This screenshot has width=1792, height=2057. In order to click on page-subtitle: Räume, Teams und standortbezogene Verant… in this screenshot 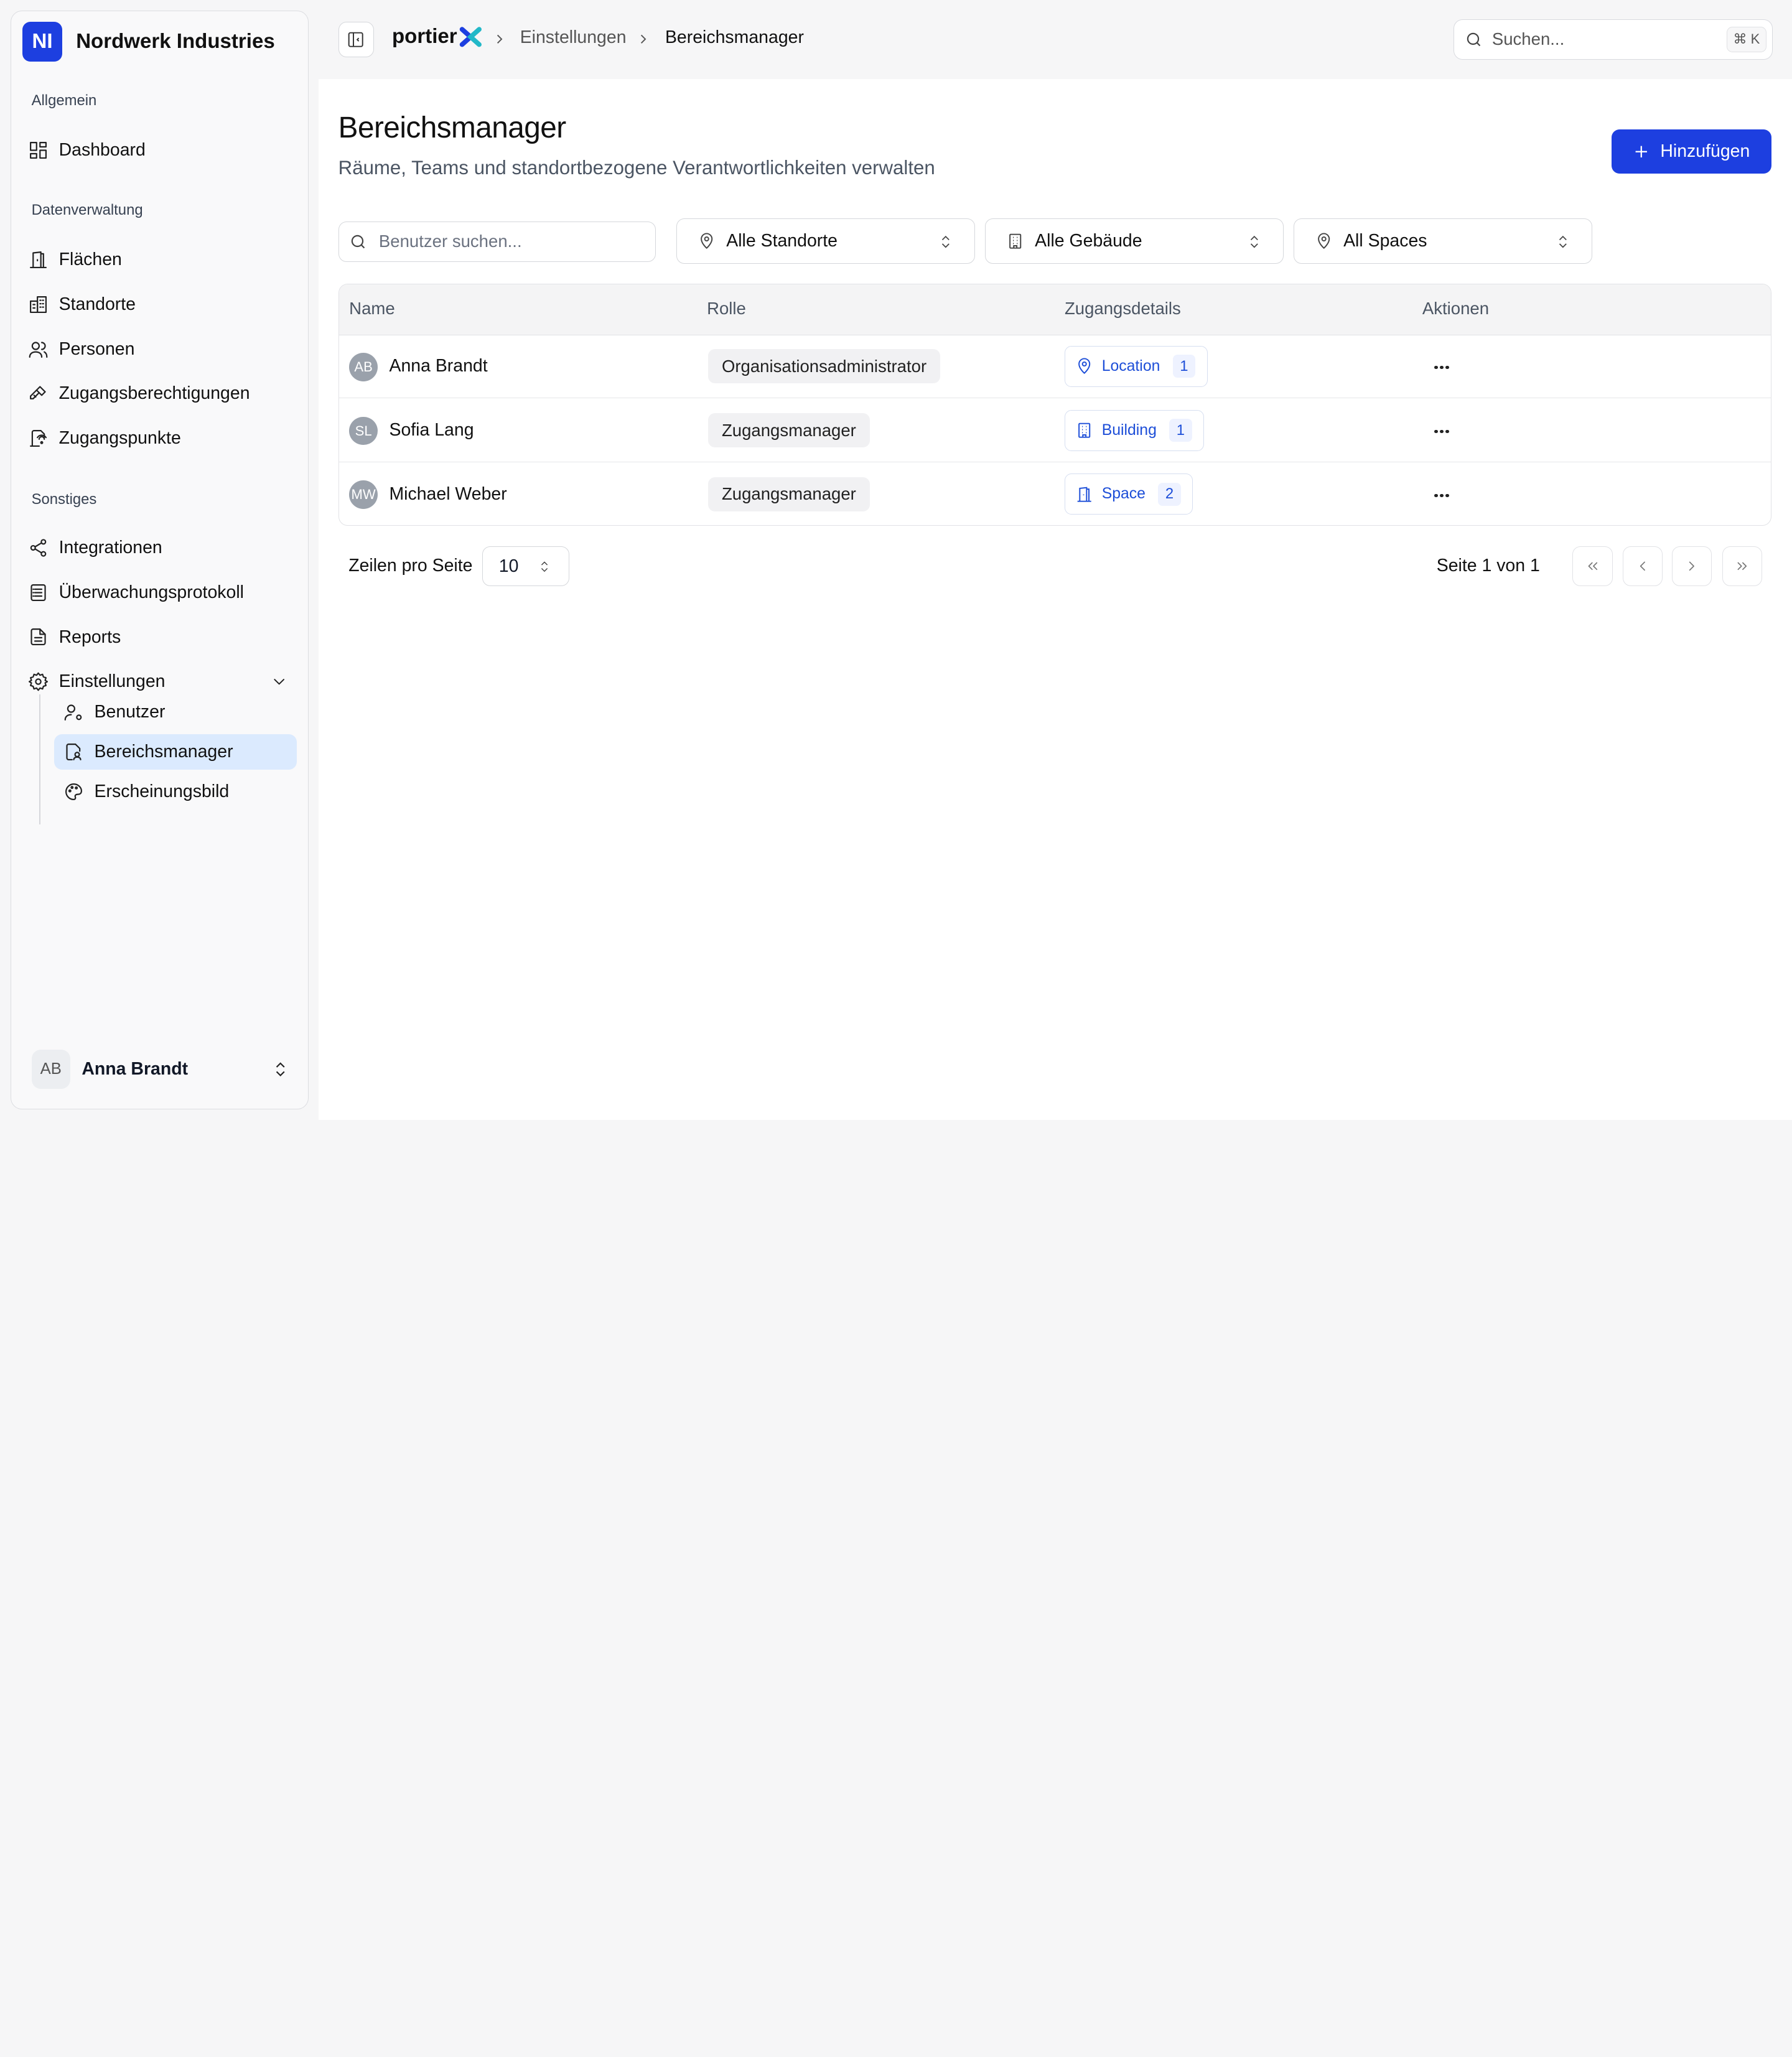, I will do `click(636, 167)`.